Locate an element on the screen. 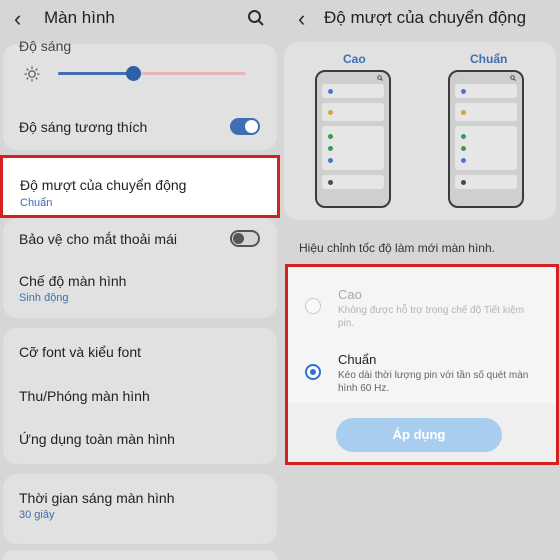 Image resolution: width=560 pixels, height=560 pixels. fullscreen-apps-label: Ứng dụng toàn màn hình is located at coordinates (97, 439).